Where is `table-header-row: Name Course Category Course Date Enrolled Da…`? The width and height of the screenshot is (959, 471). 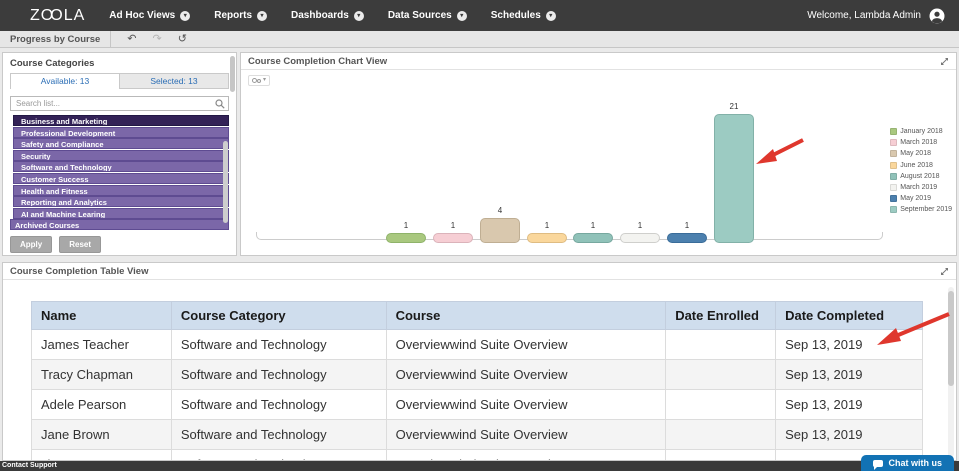 table-header-row: Name Course Category Course Date Enrolled Da… is located at coordinates (477, 315).